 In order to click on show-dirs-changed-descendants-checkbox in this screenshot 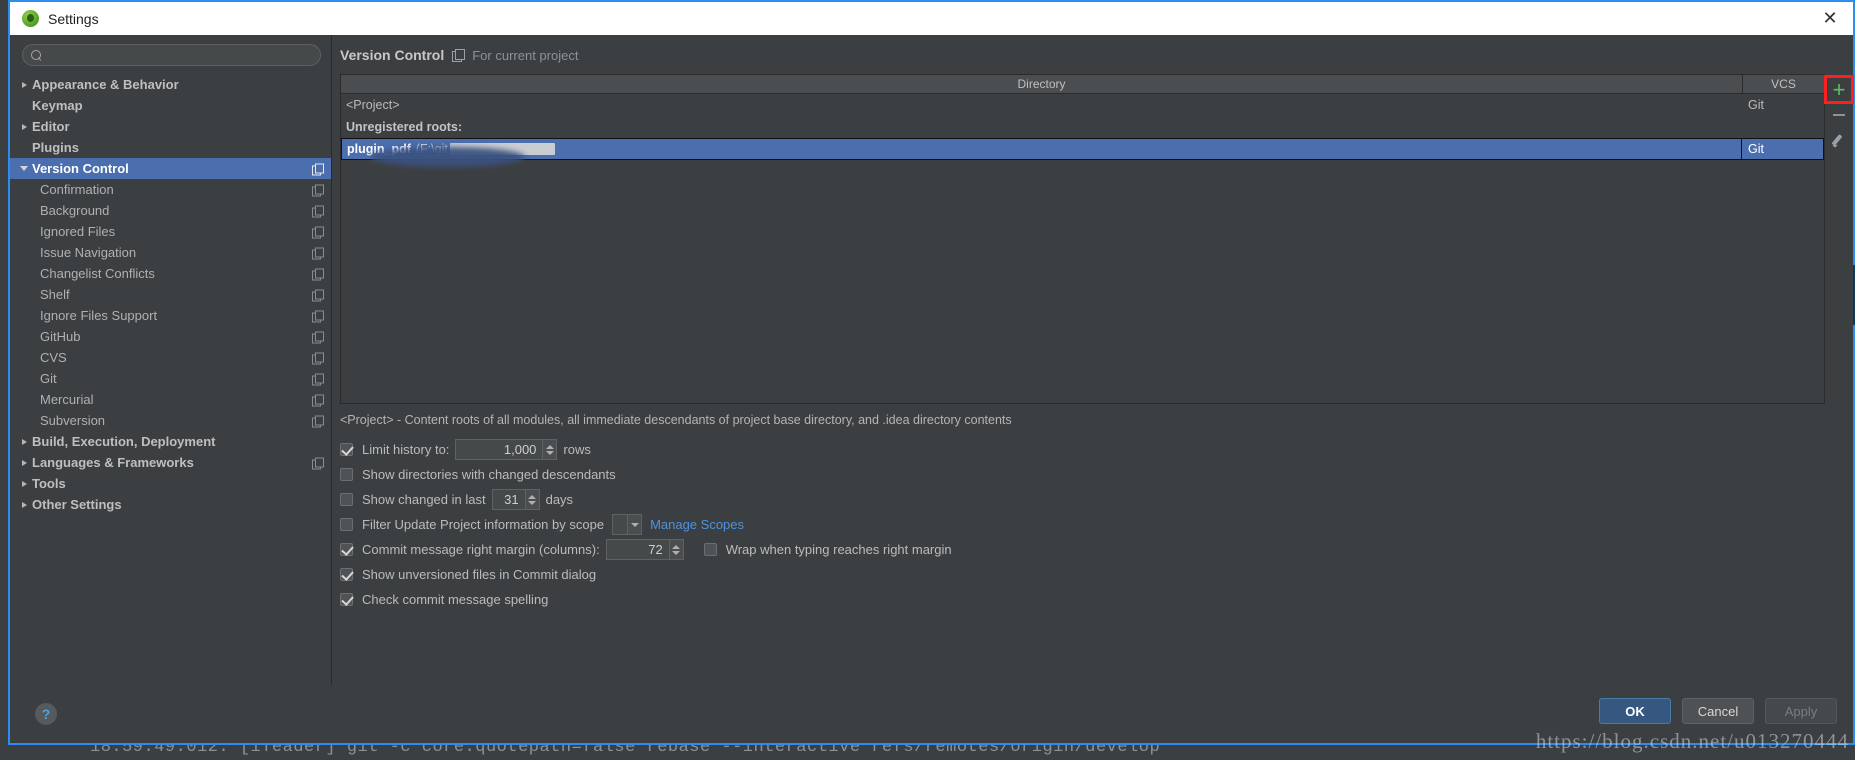, I will do `click(346, 474)`.